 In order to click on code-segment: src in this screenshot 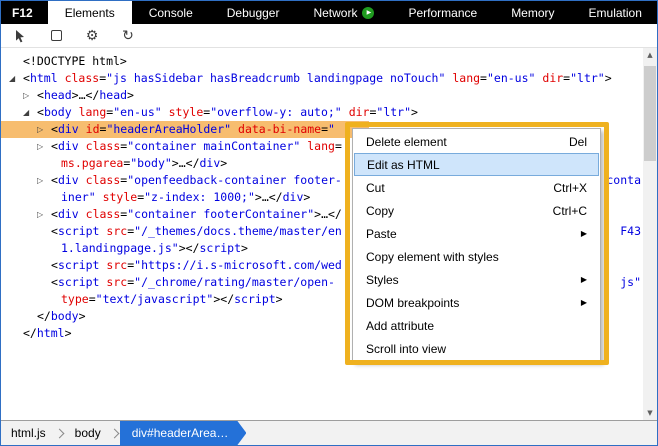, I will do `click(117, 231)`.